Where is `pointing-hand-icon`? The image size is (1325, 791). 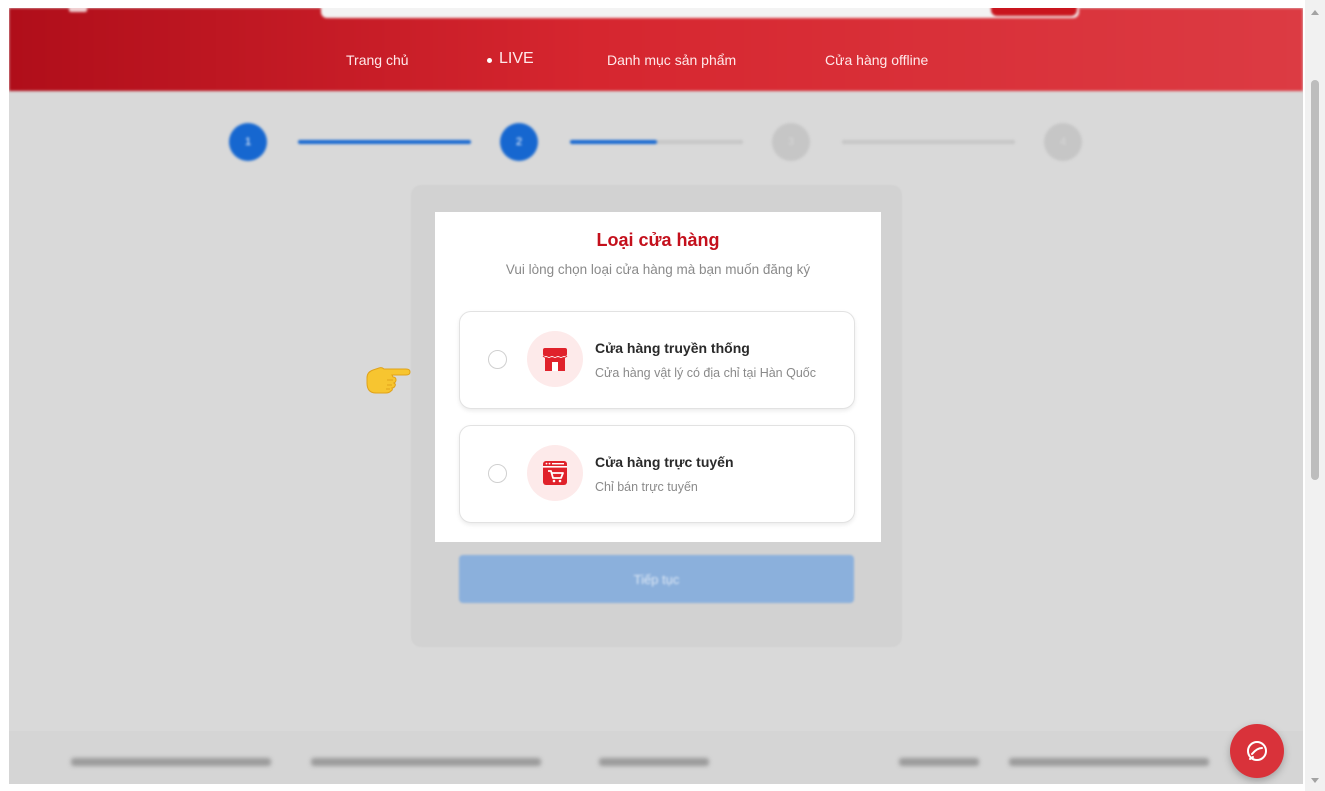
pointing-hand-icon is located at coordinates (388, 380).